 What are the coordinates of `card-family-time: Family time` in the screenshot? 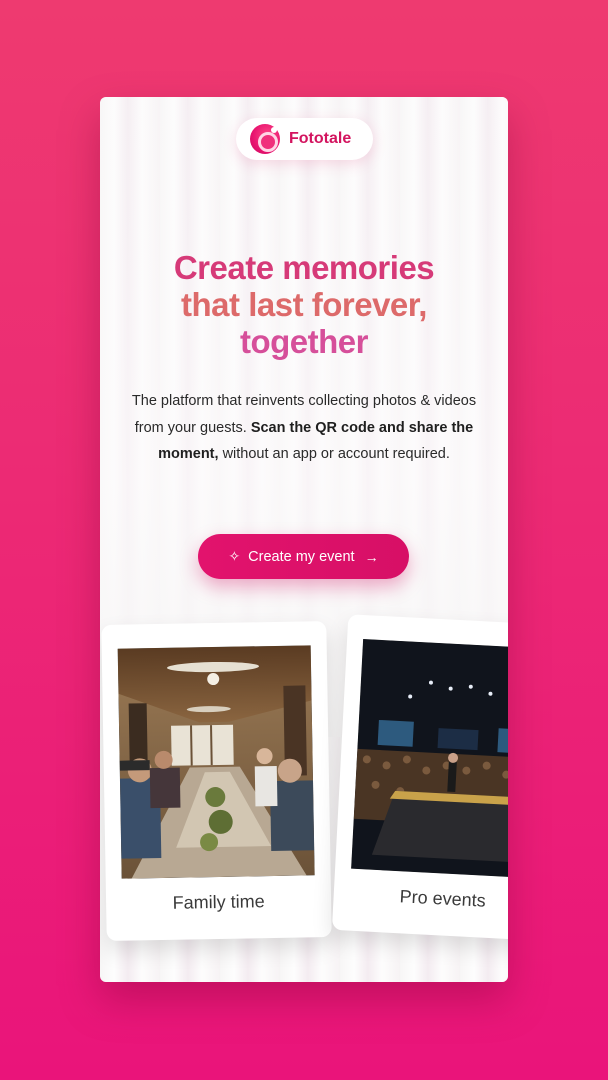 It's located at (216, 781).